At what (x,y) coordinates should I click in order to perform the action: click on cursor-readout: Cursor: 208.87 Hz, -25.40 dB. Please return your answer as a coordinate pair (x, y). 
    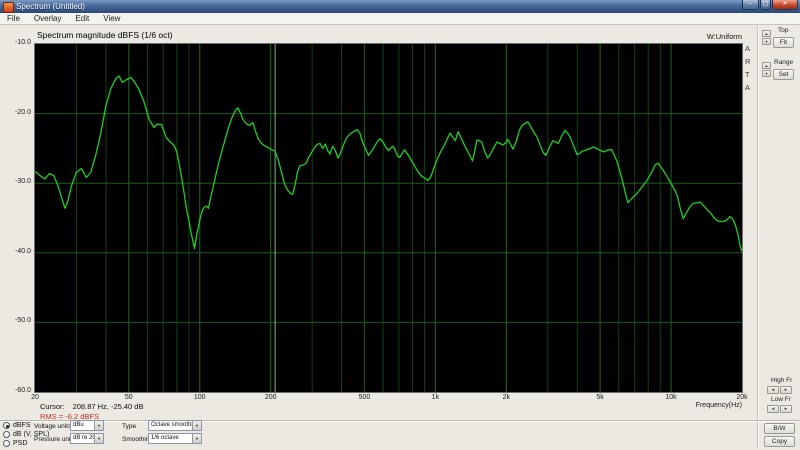
    Looking at the image, I should click on (91, 406).